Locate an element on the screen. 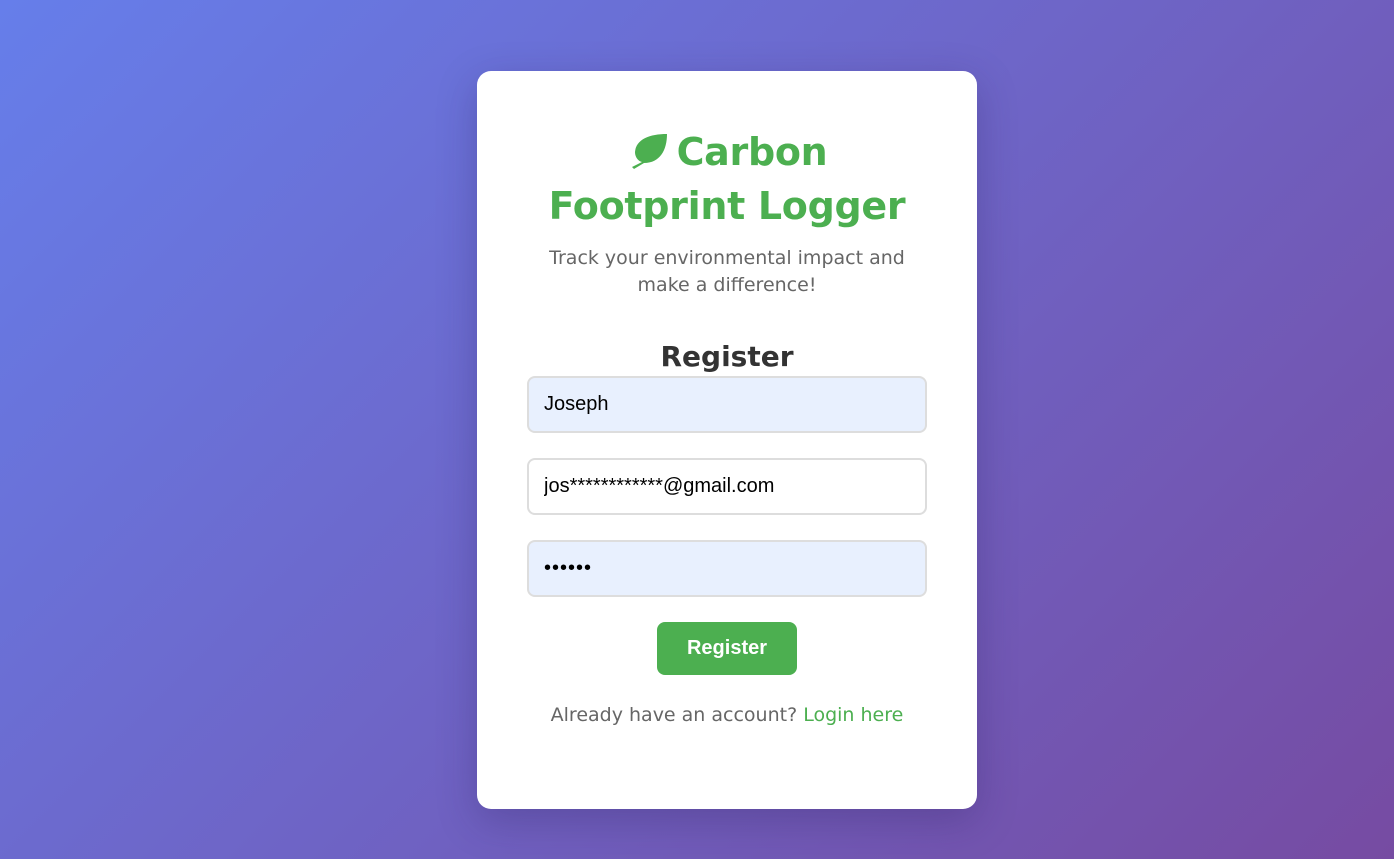 Image resolution: width=1394 pixels, height=859 pixels. register-button: Register is located at coordinates (727, 648).